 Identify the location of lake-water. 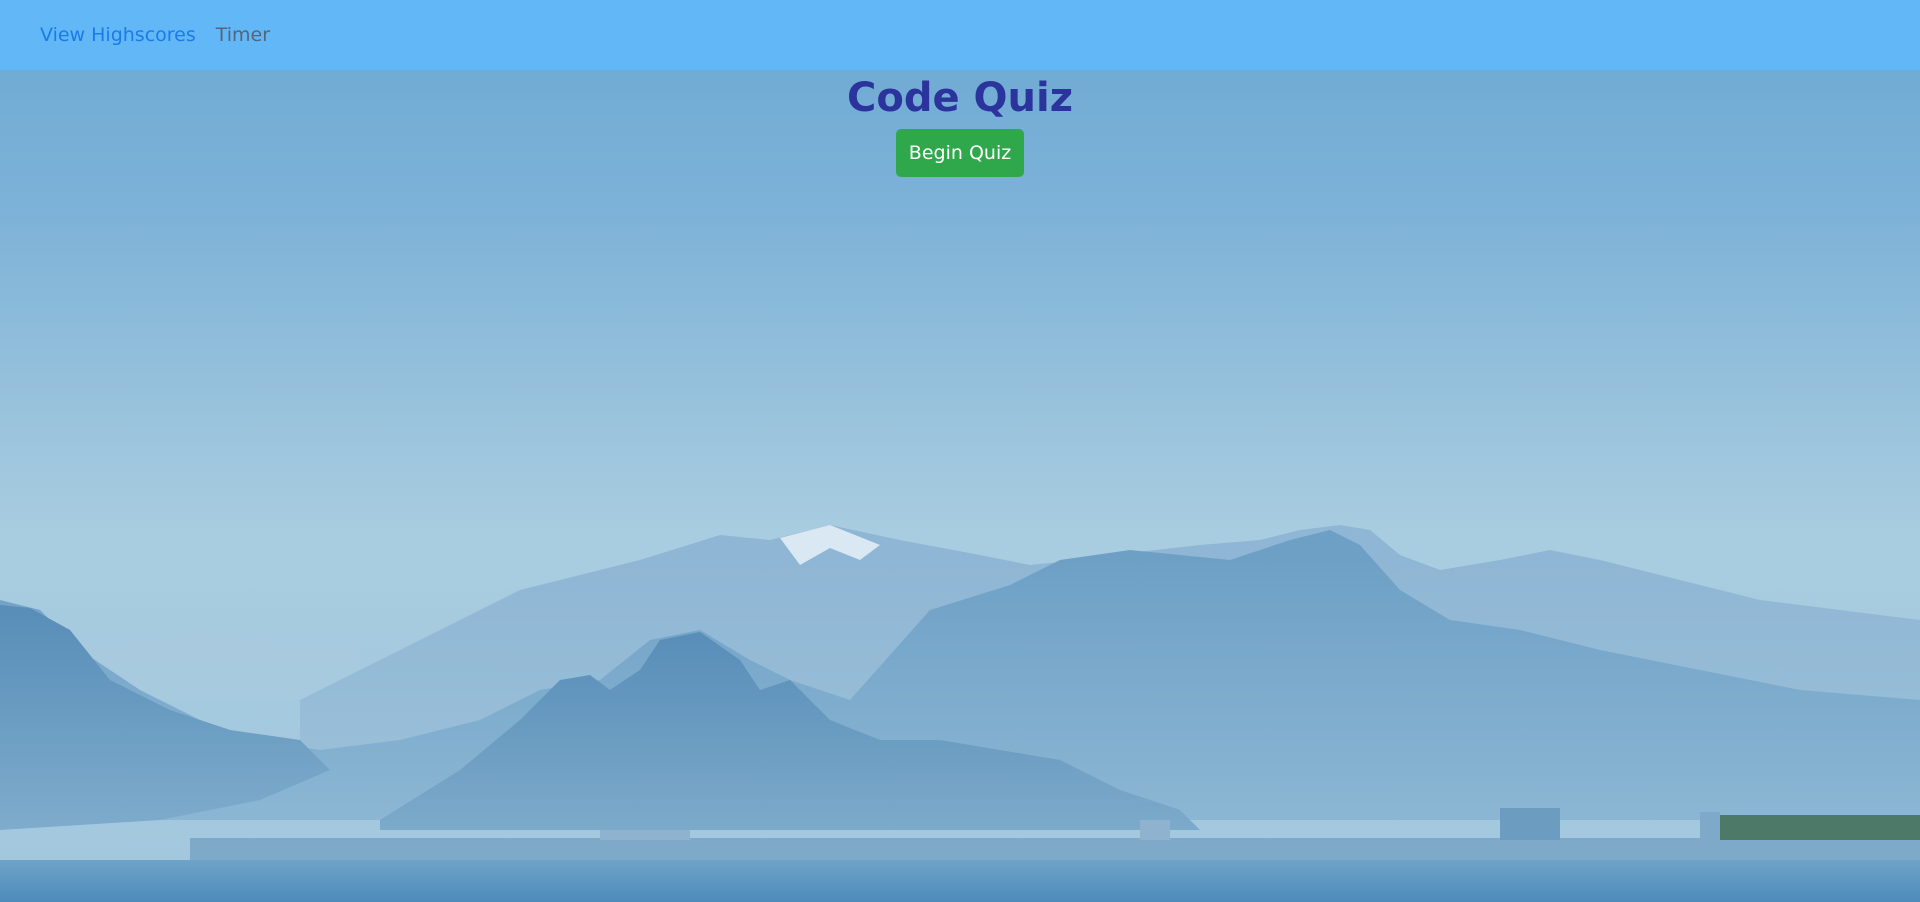
(960, 881).